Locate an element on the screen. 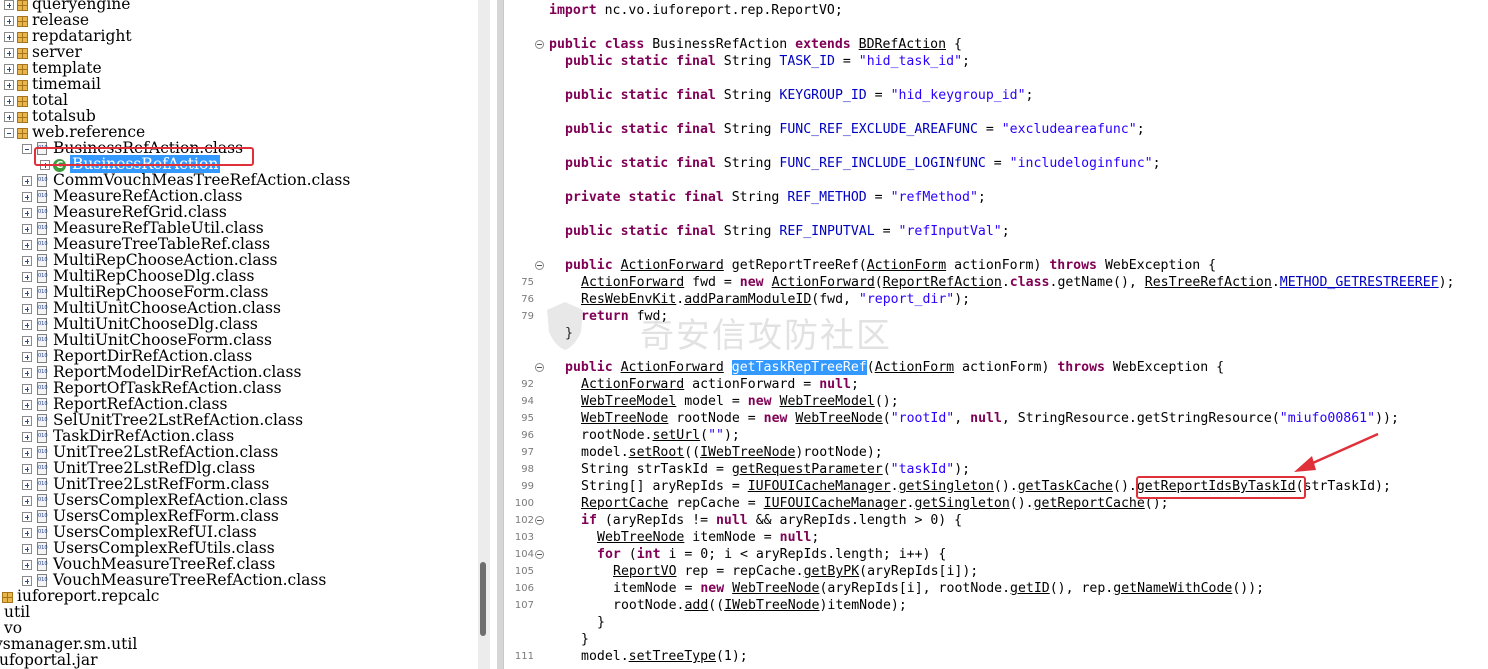  tree-item: 010 VouchMeasureTreeRefAction.class is located at coordinates (174, 580).